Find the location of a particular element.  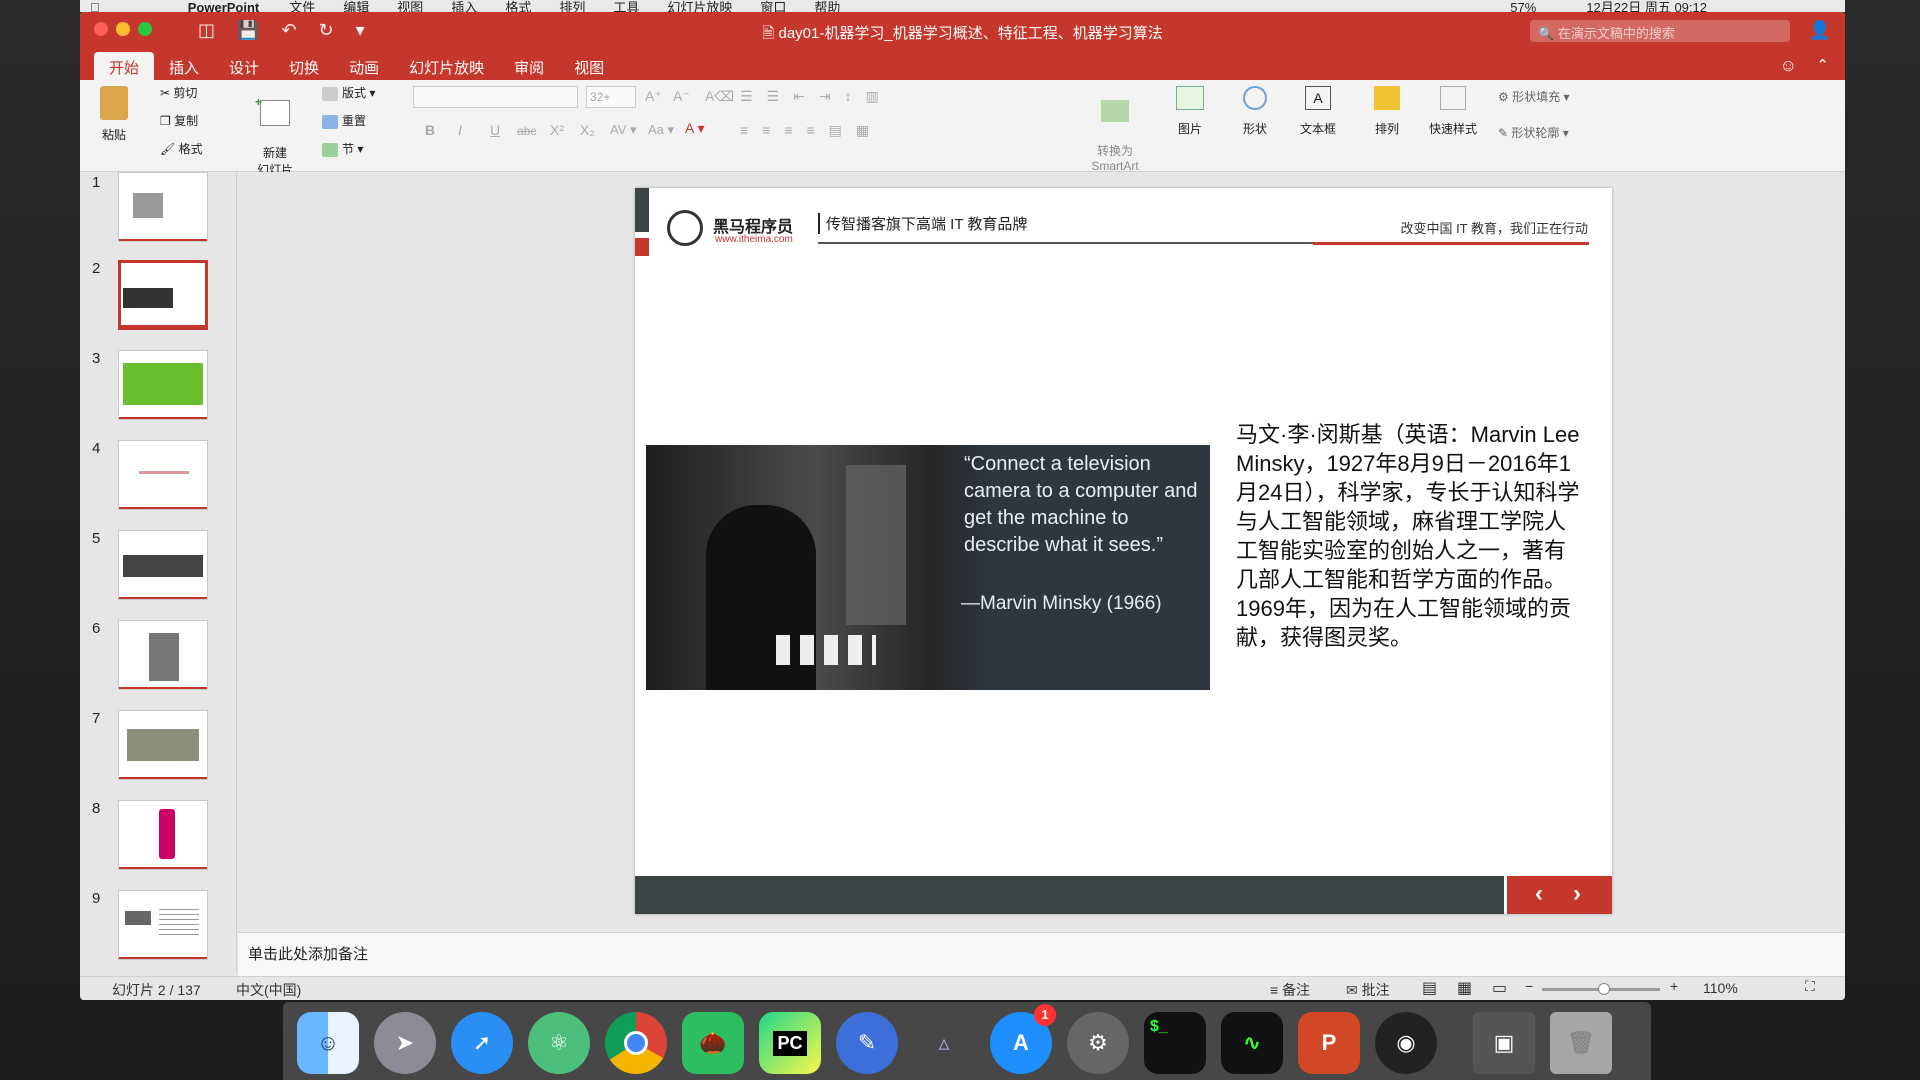

paste-button: 粘贴 is located at coordinates (114, 114).